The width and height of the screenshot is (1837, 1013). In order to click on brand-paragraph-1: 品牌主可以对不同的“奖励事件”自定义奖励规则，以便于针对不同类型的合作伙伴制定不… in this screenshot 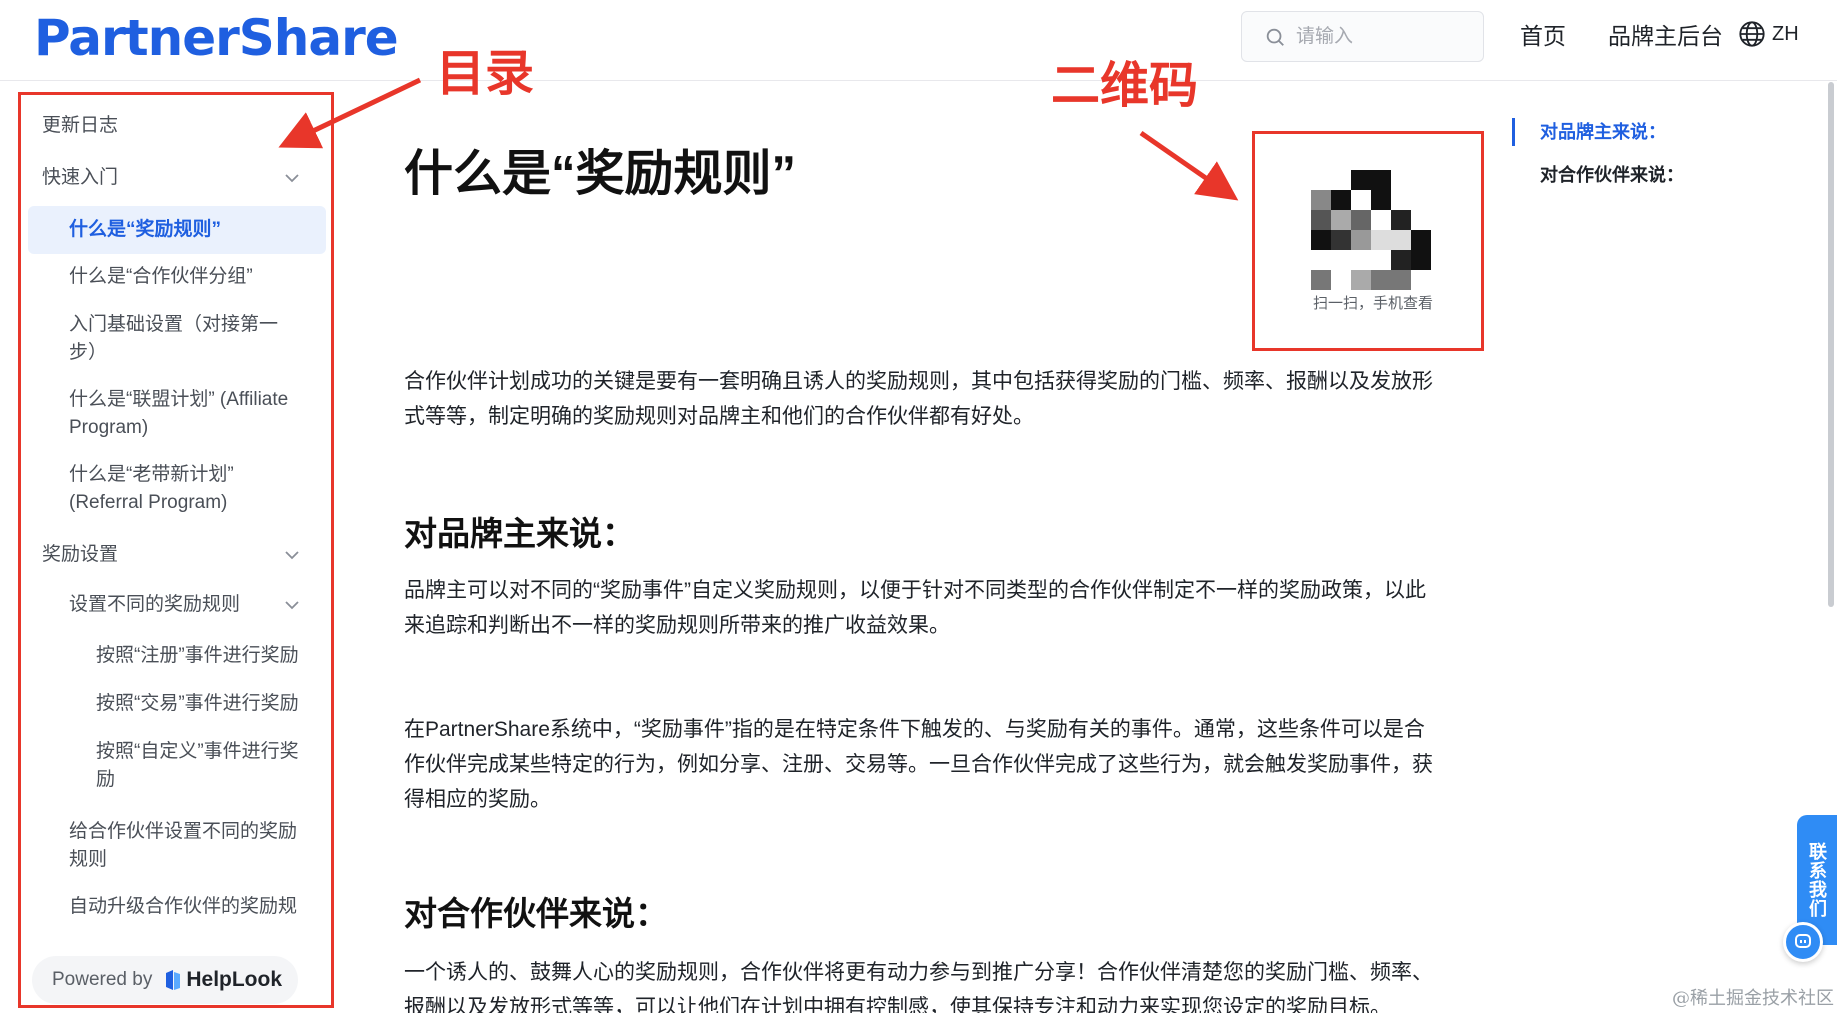, I will do `click(915, 608)`.